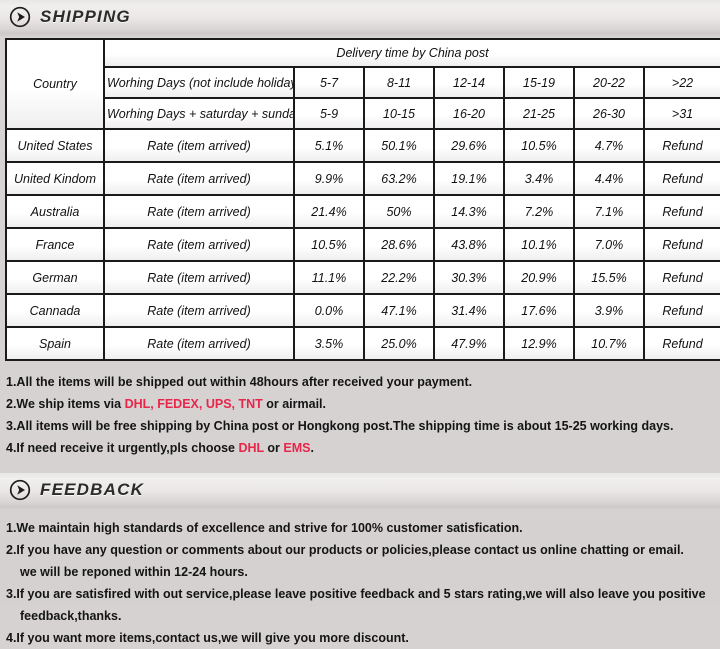 The image size is (720, 649). Describe the element at coordinates (55, 277) in the screenshot. I see `country-cell: German` at that location.